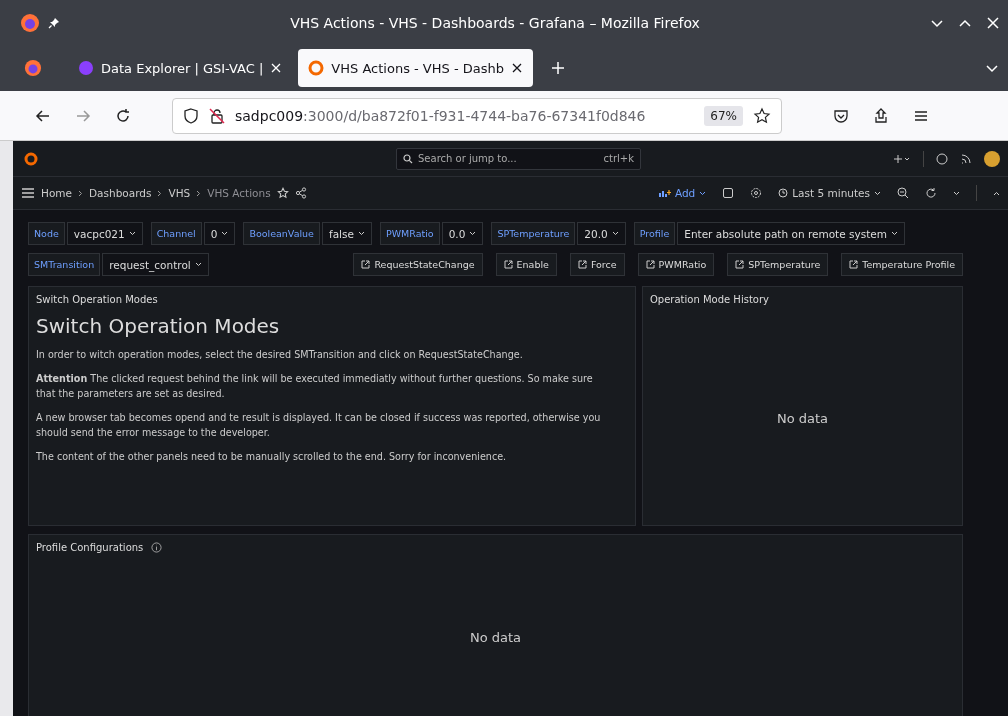 The width and height of the screenshot is (1008, 716). I want to click on settings-icon, so click(756, 193).